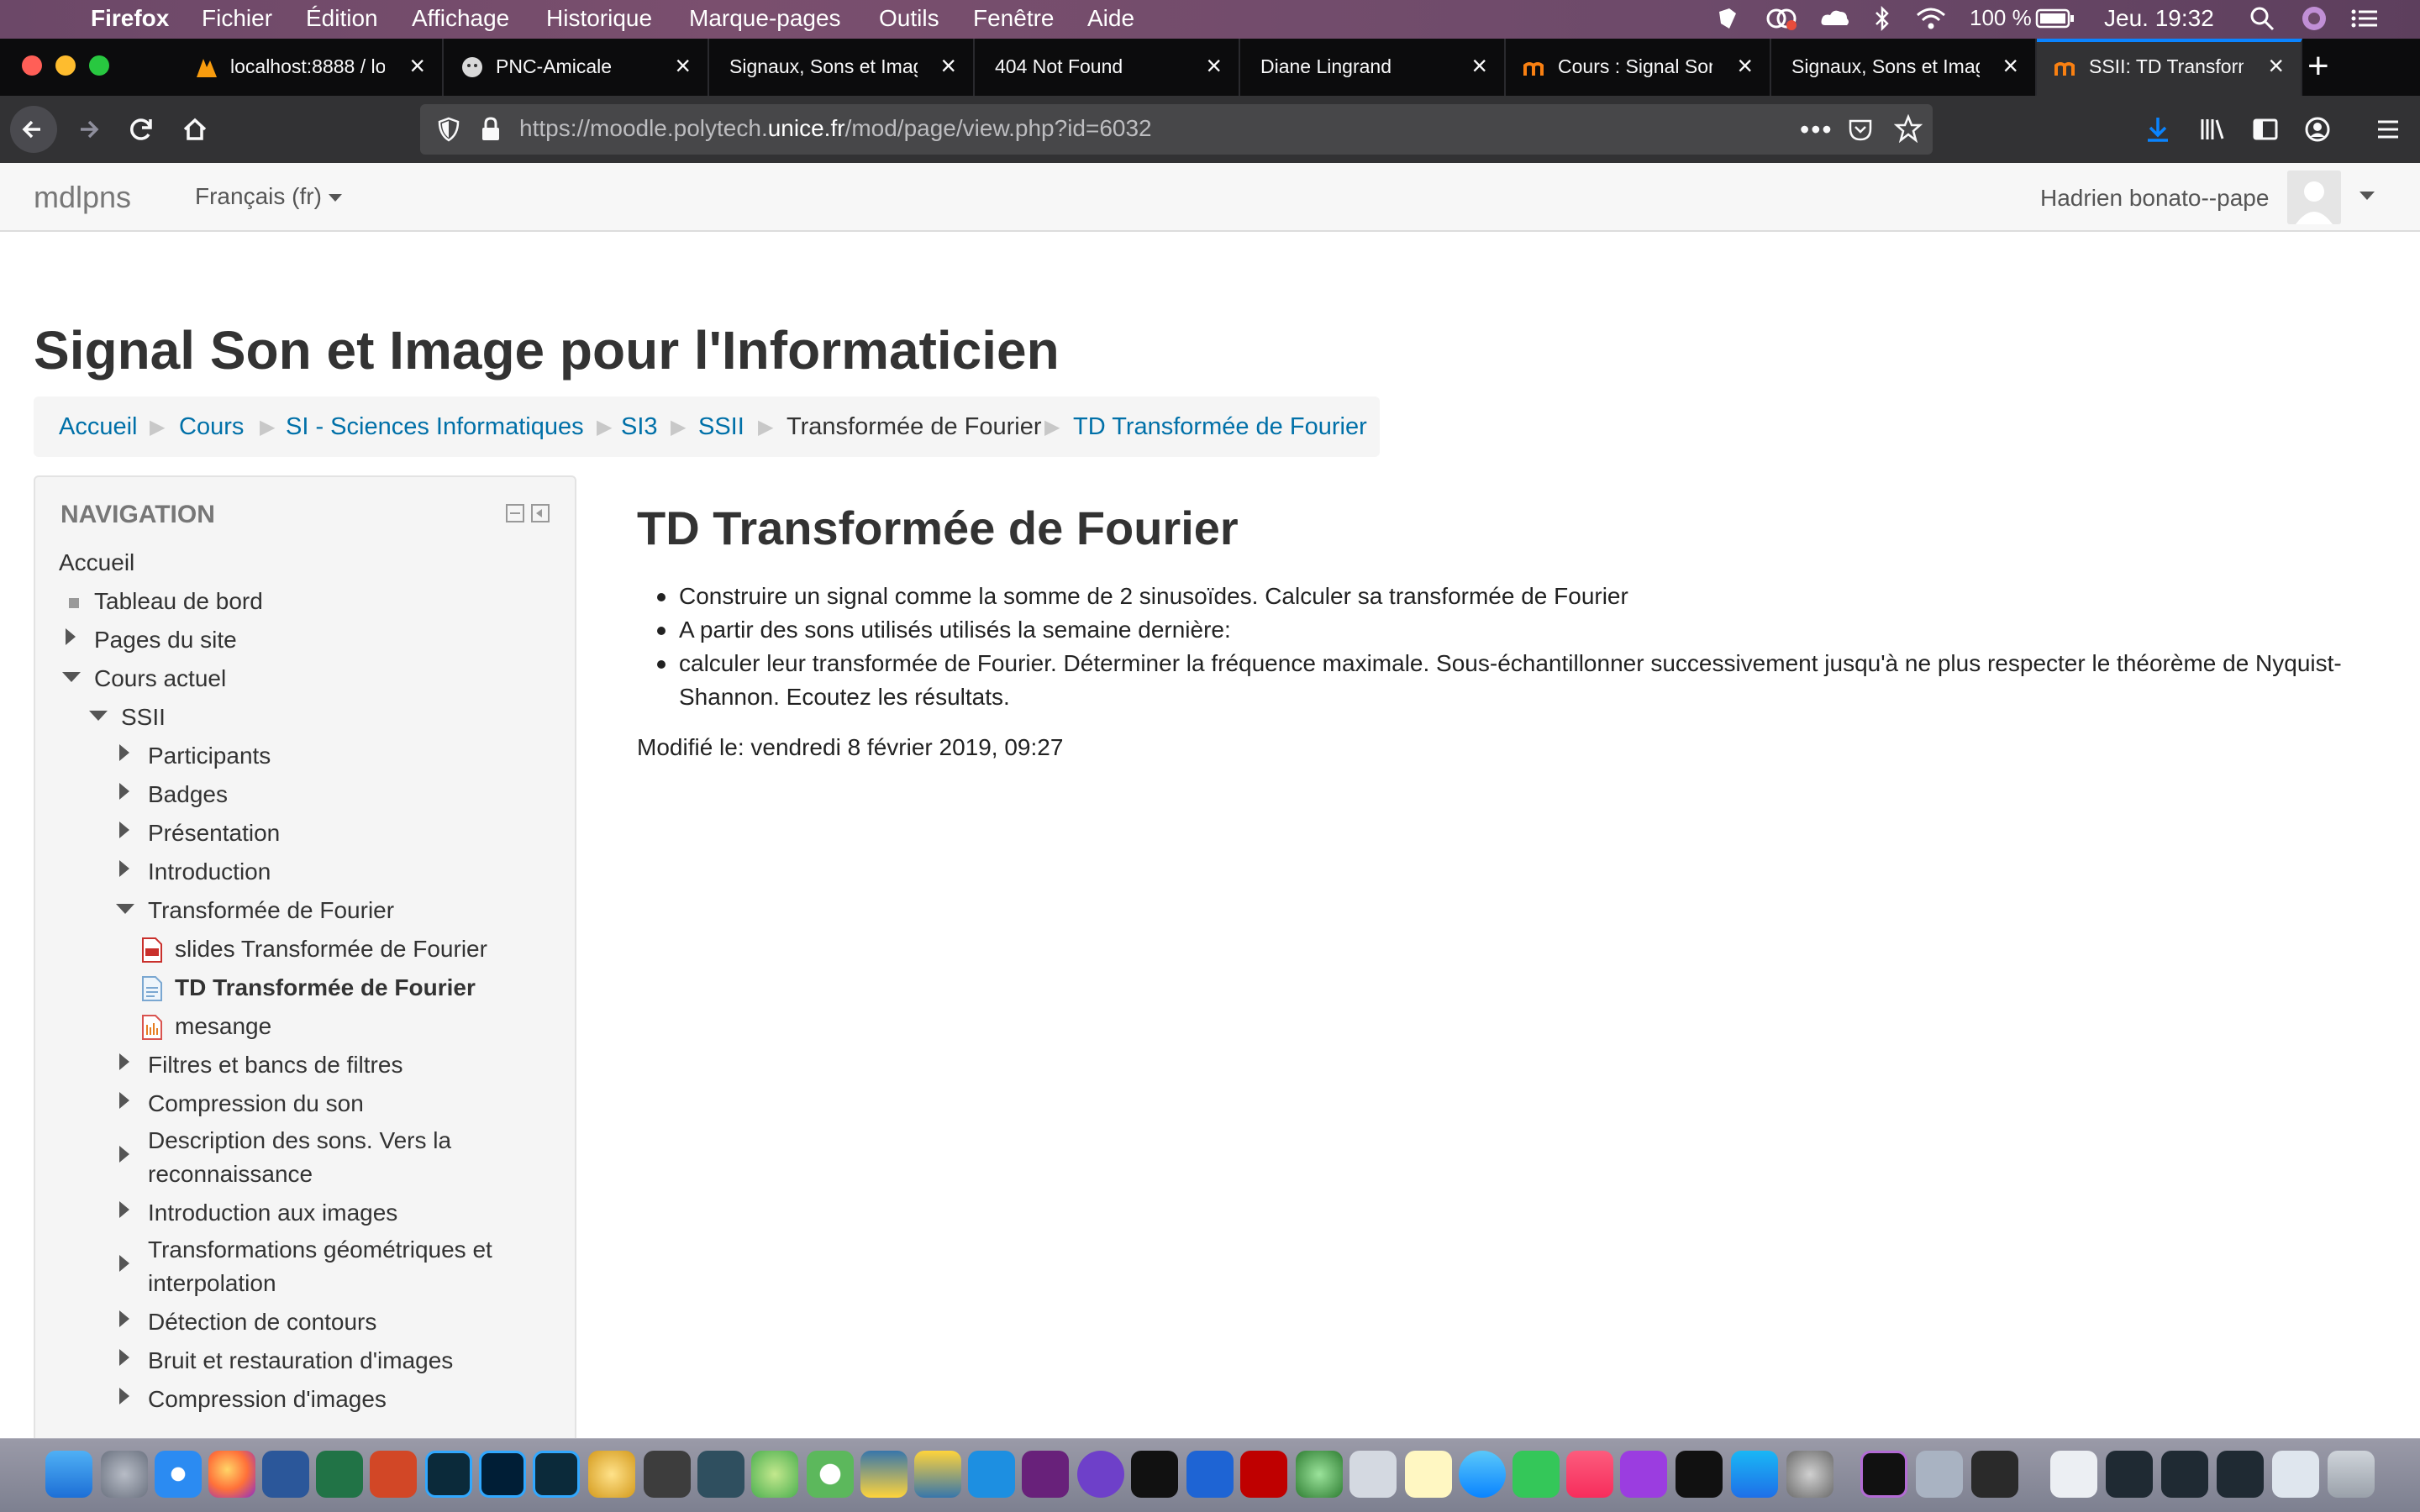 The image size is (2420, 1512). What do you see at coordinates (320, 1249) in the screenshot?
I see `nav-transformations: Transformations géométriques et` at bounding box center [320, 1249].